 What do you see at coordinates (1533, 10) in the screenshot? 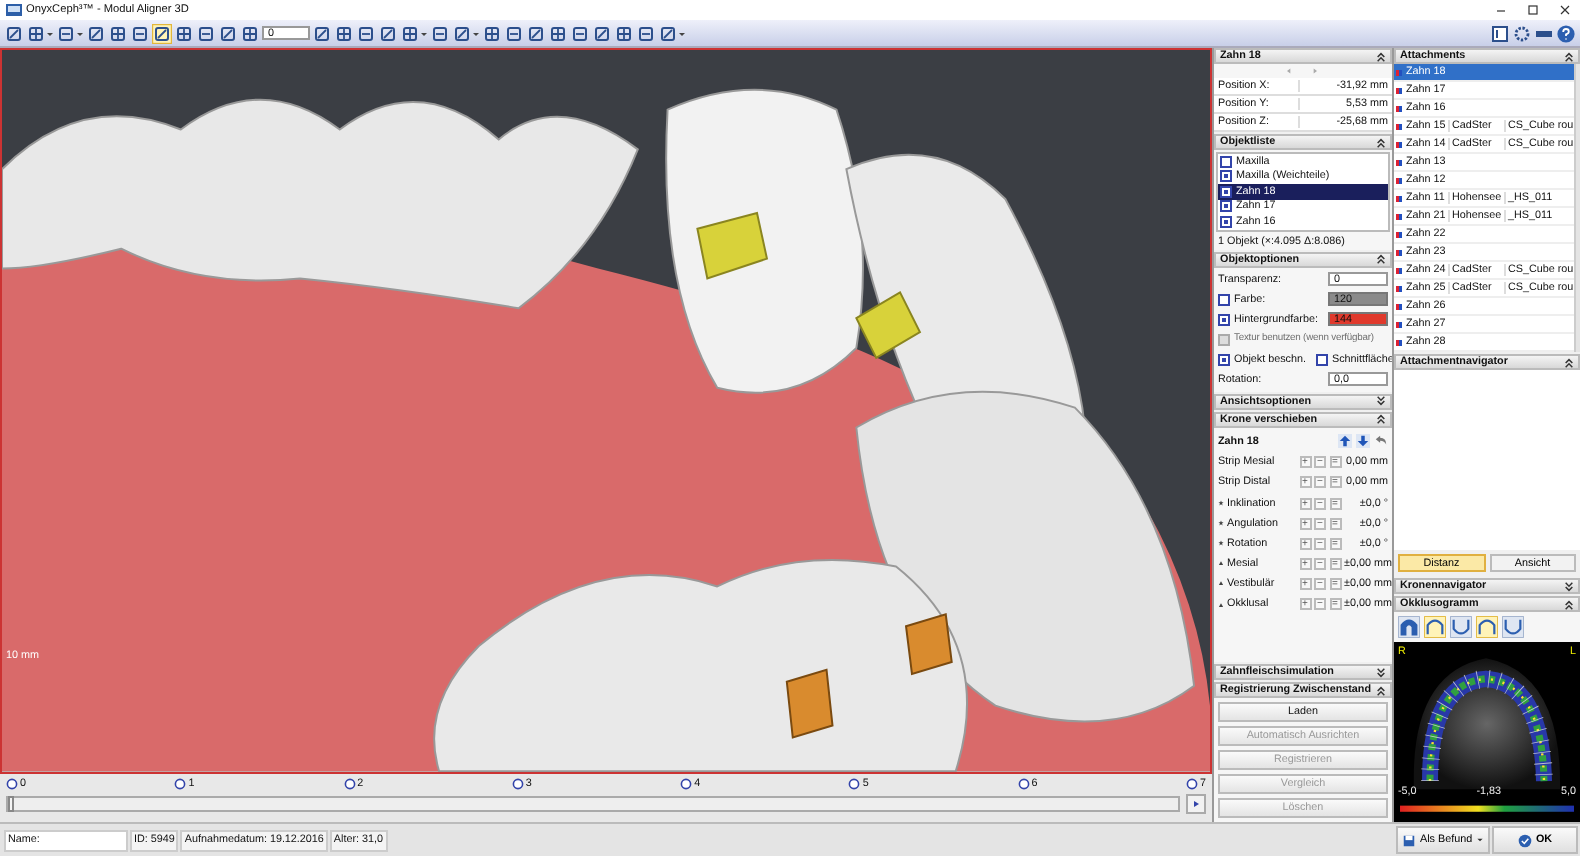
I see `maximize-icon` at bounding box center [1533, 10].